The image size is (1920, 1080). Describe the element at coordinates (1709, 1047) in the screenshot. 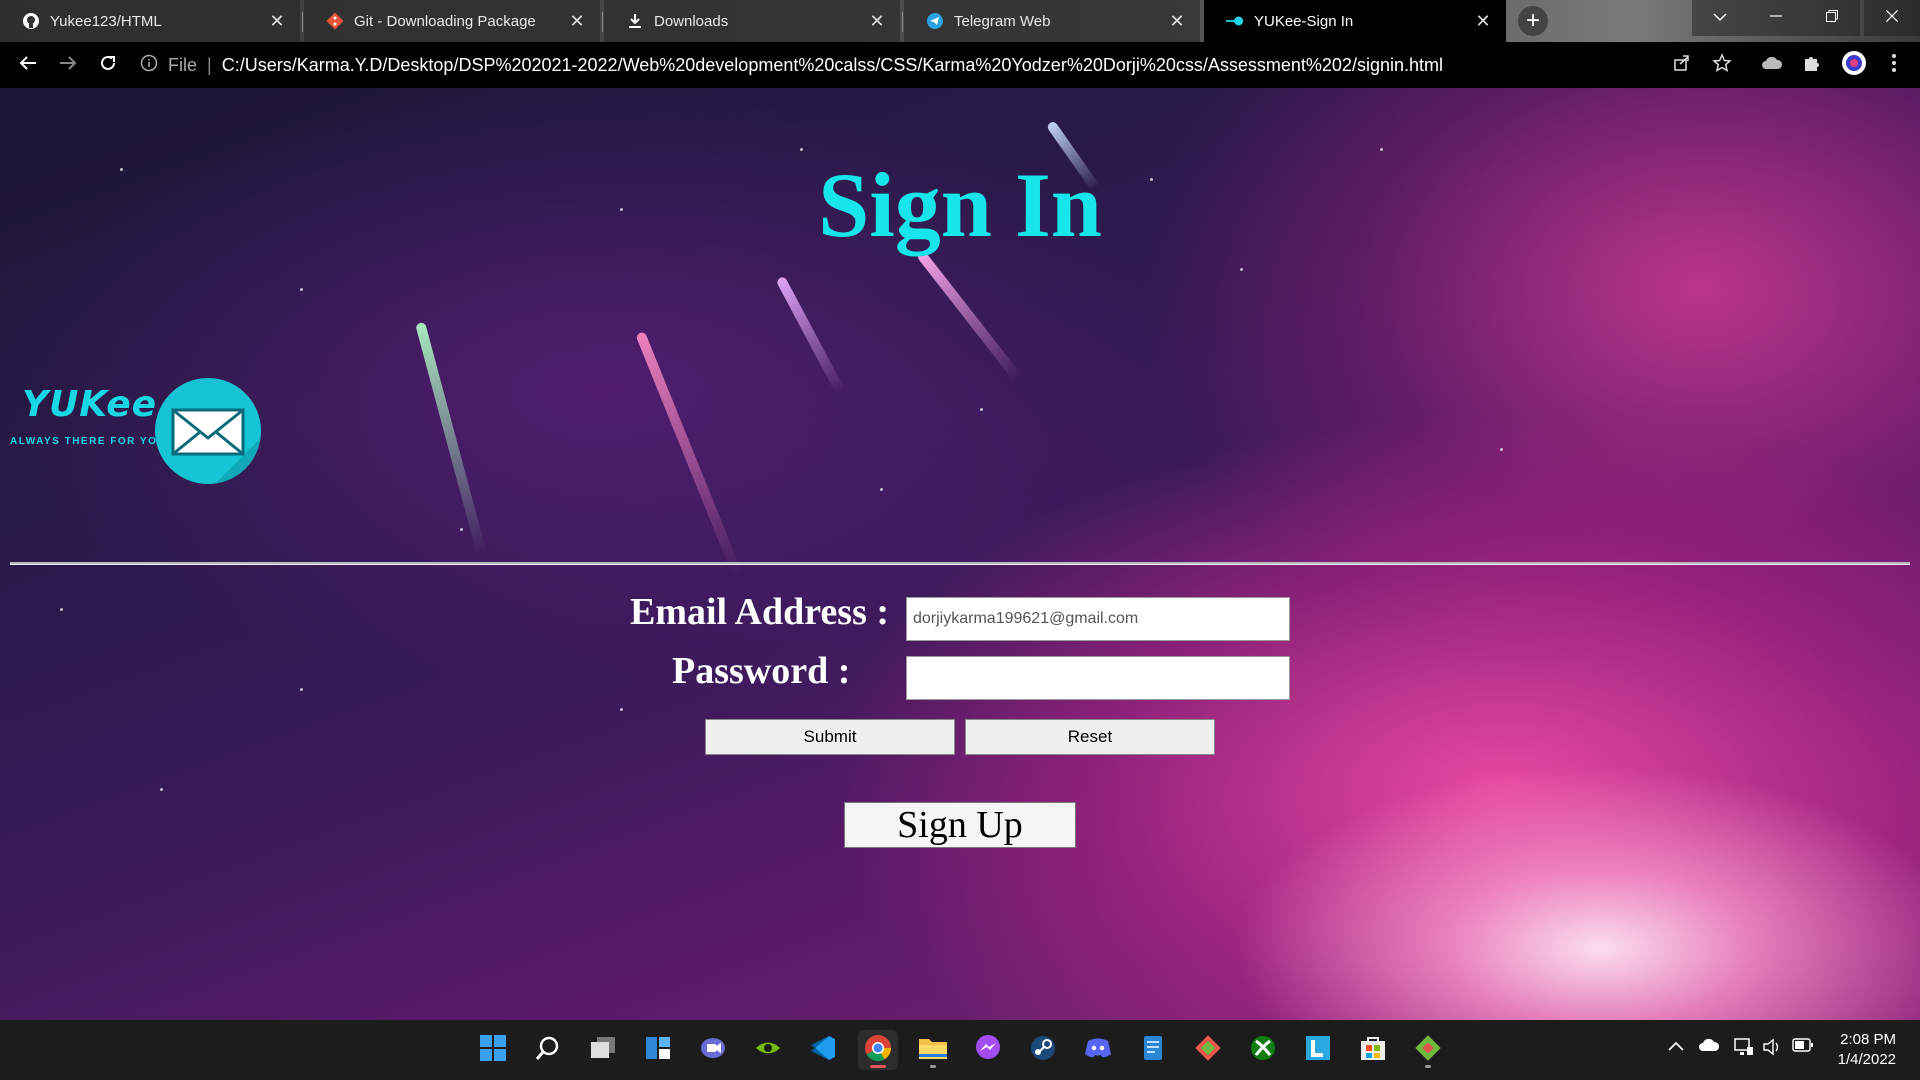

I see `onedrive-icon` at that location.